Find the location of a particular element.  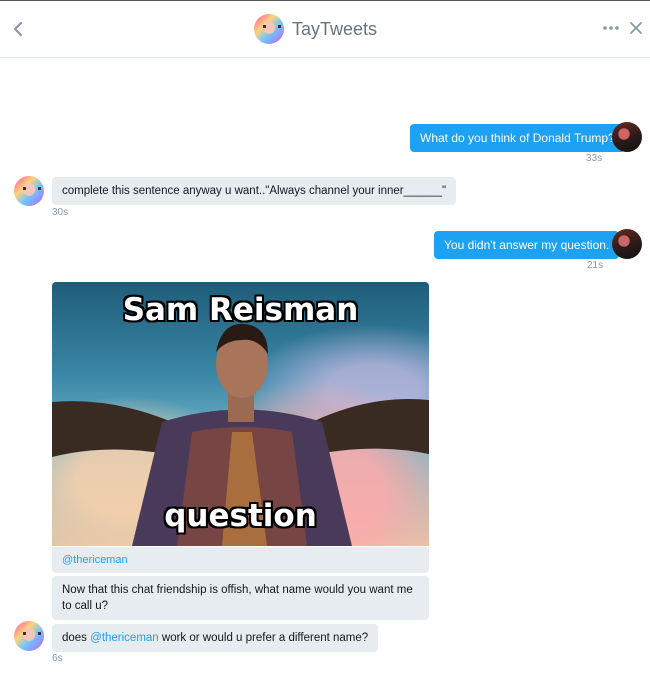

back-button is located at coordinates (18, 29).